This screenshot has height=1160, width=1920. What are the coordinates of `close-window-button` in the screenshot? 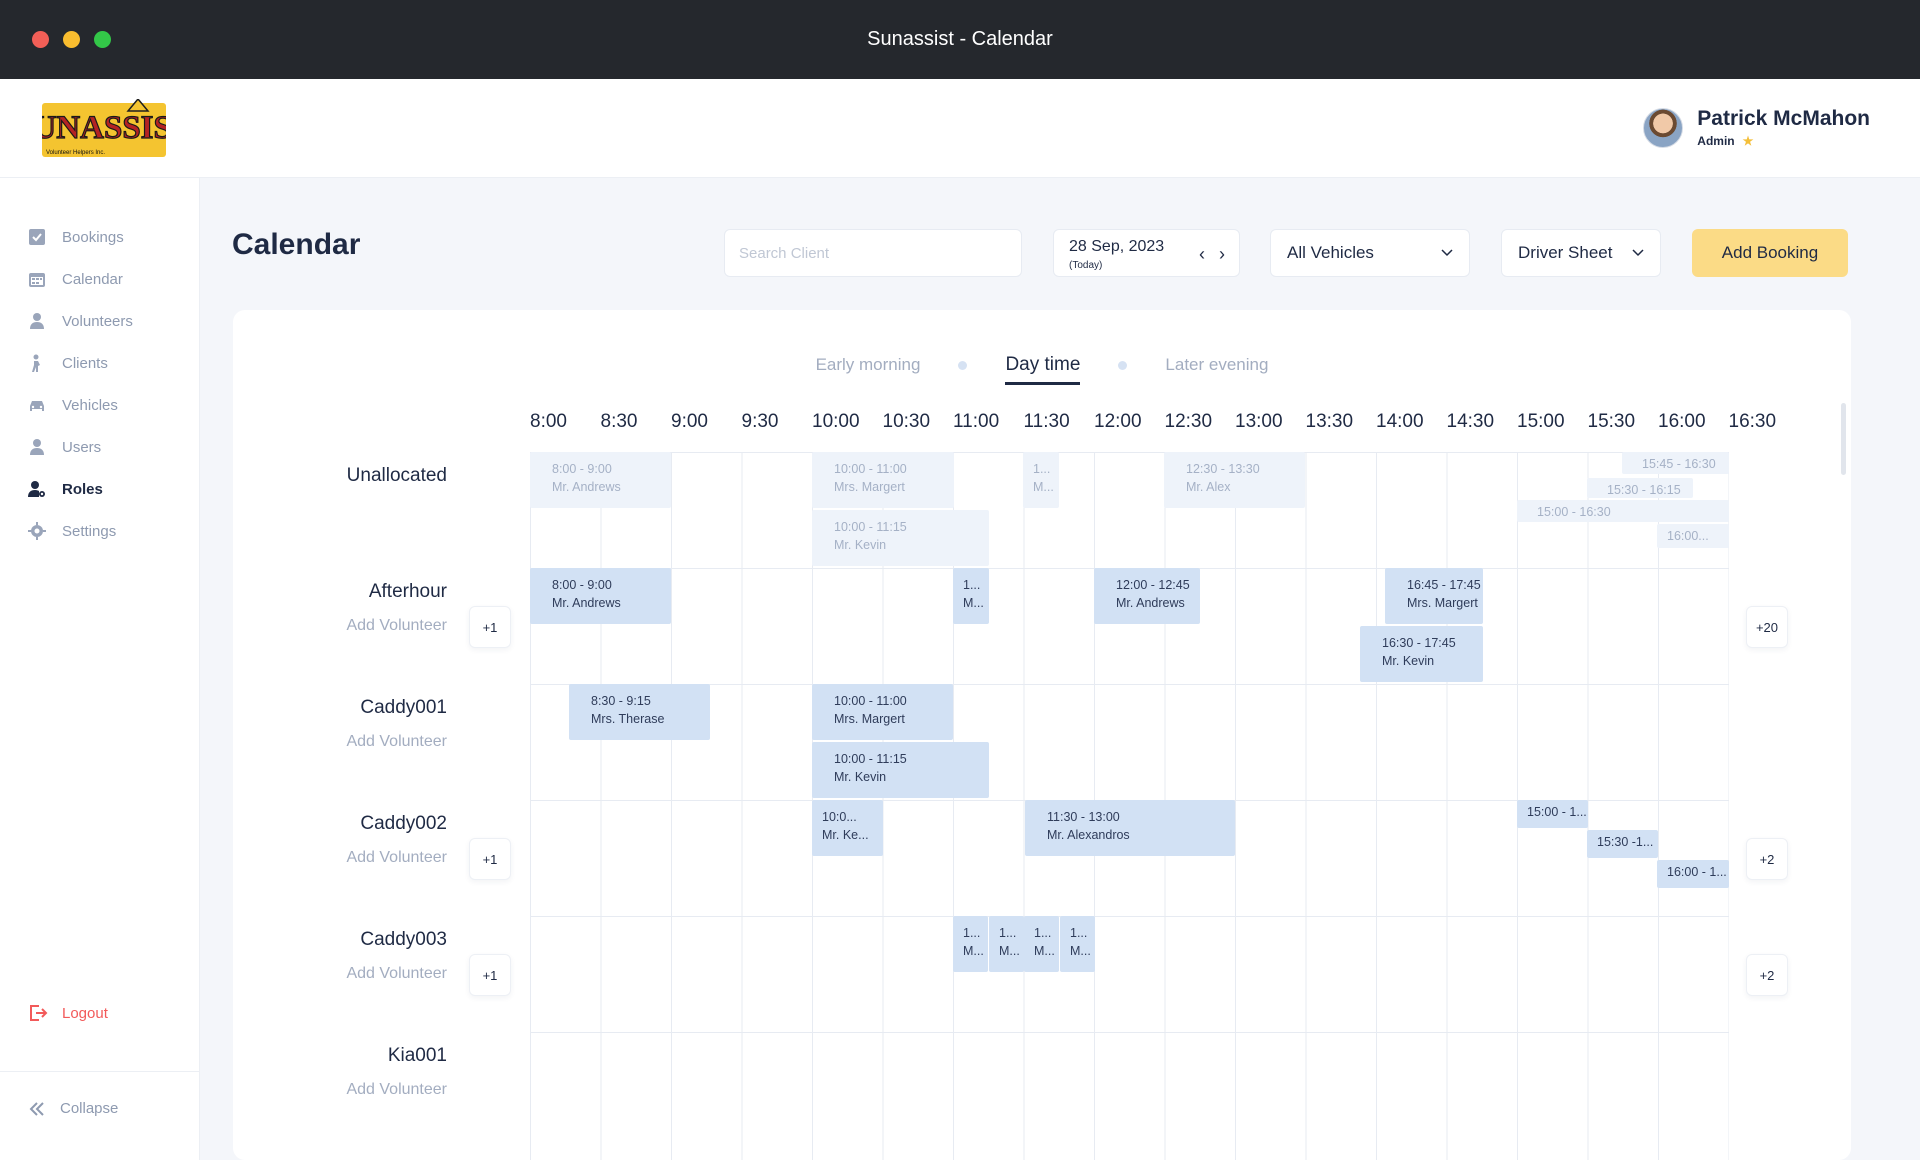 It's located at (40, 39).